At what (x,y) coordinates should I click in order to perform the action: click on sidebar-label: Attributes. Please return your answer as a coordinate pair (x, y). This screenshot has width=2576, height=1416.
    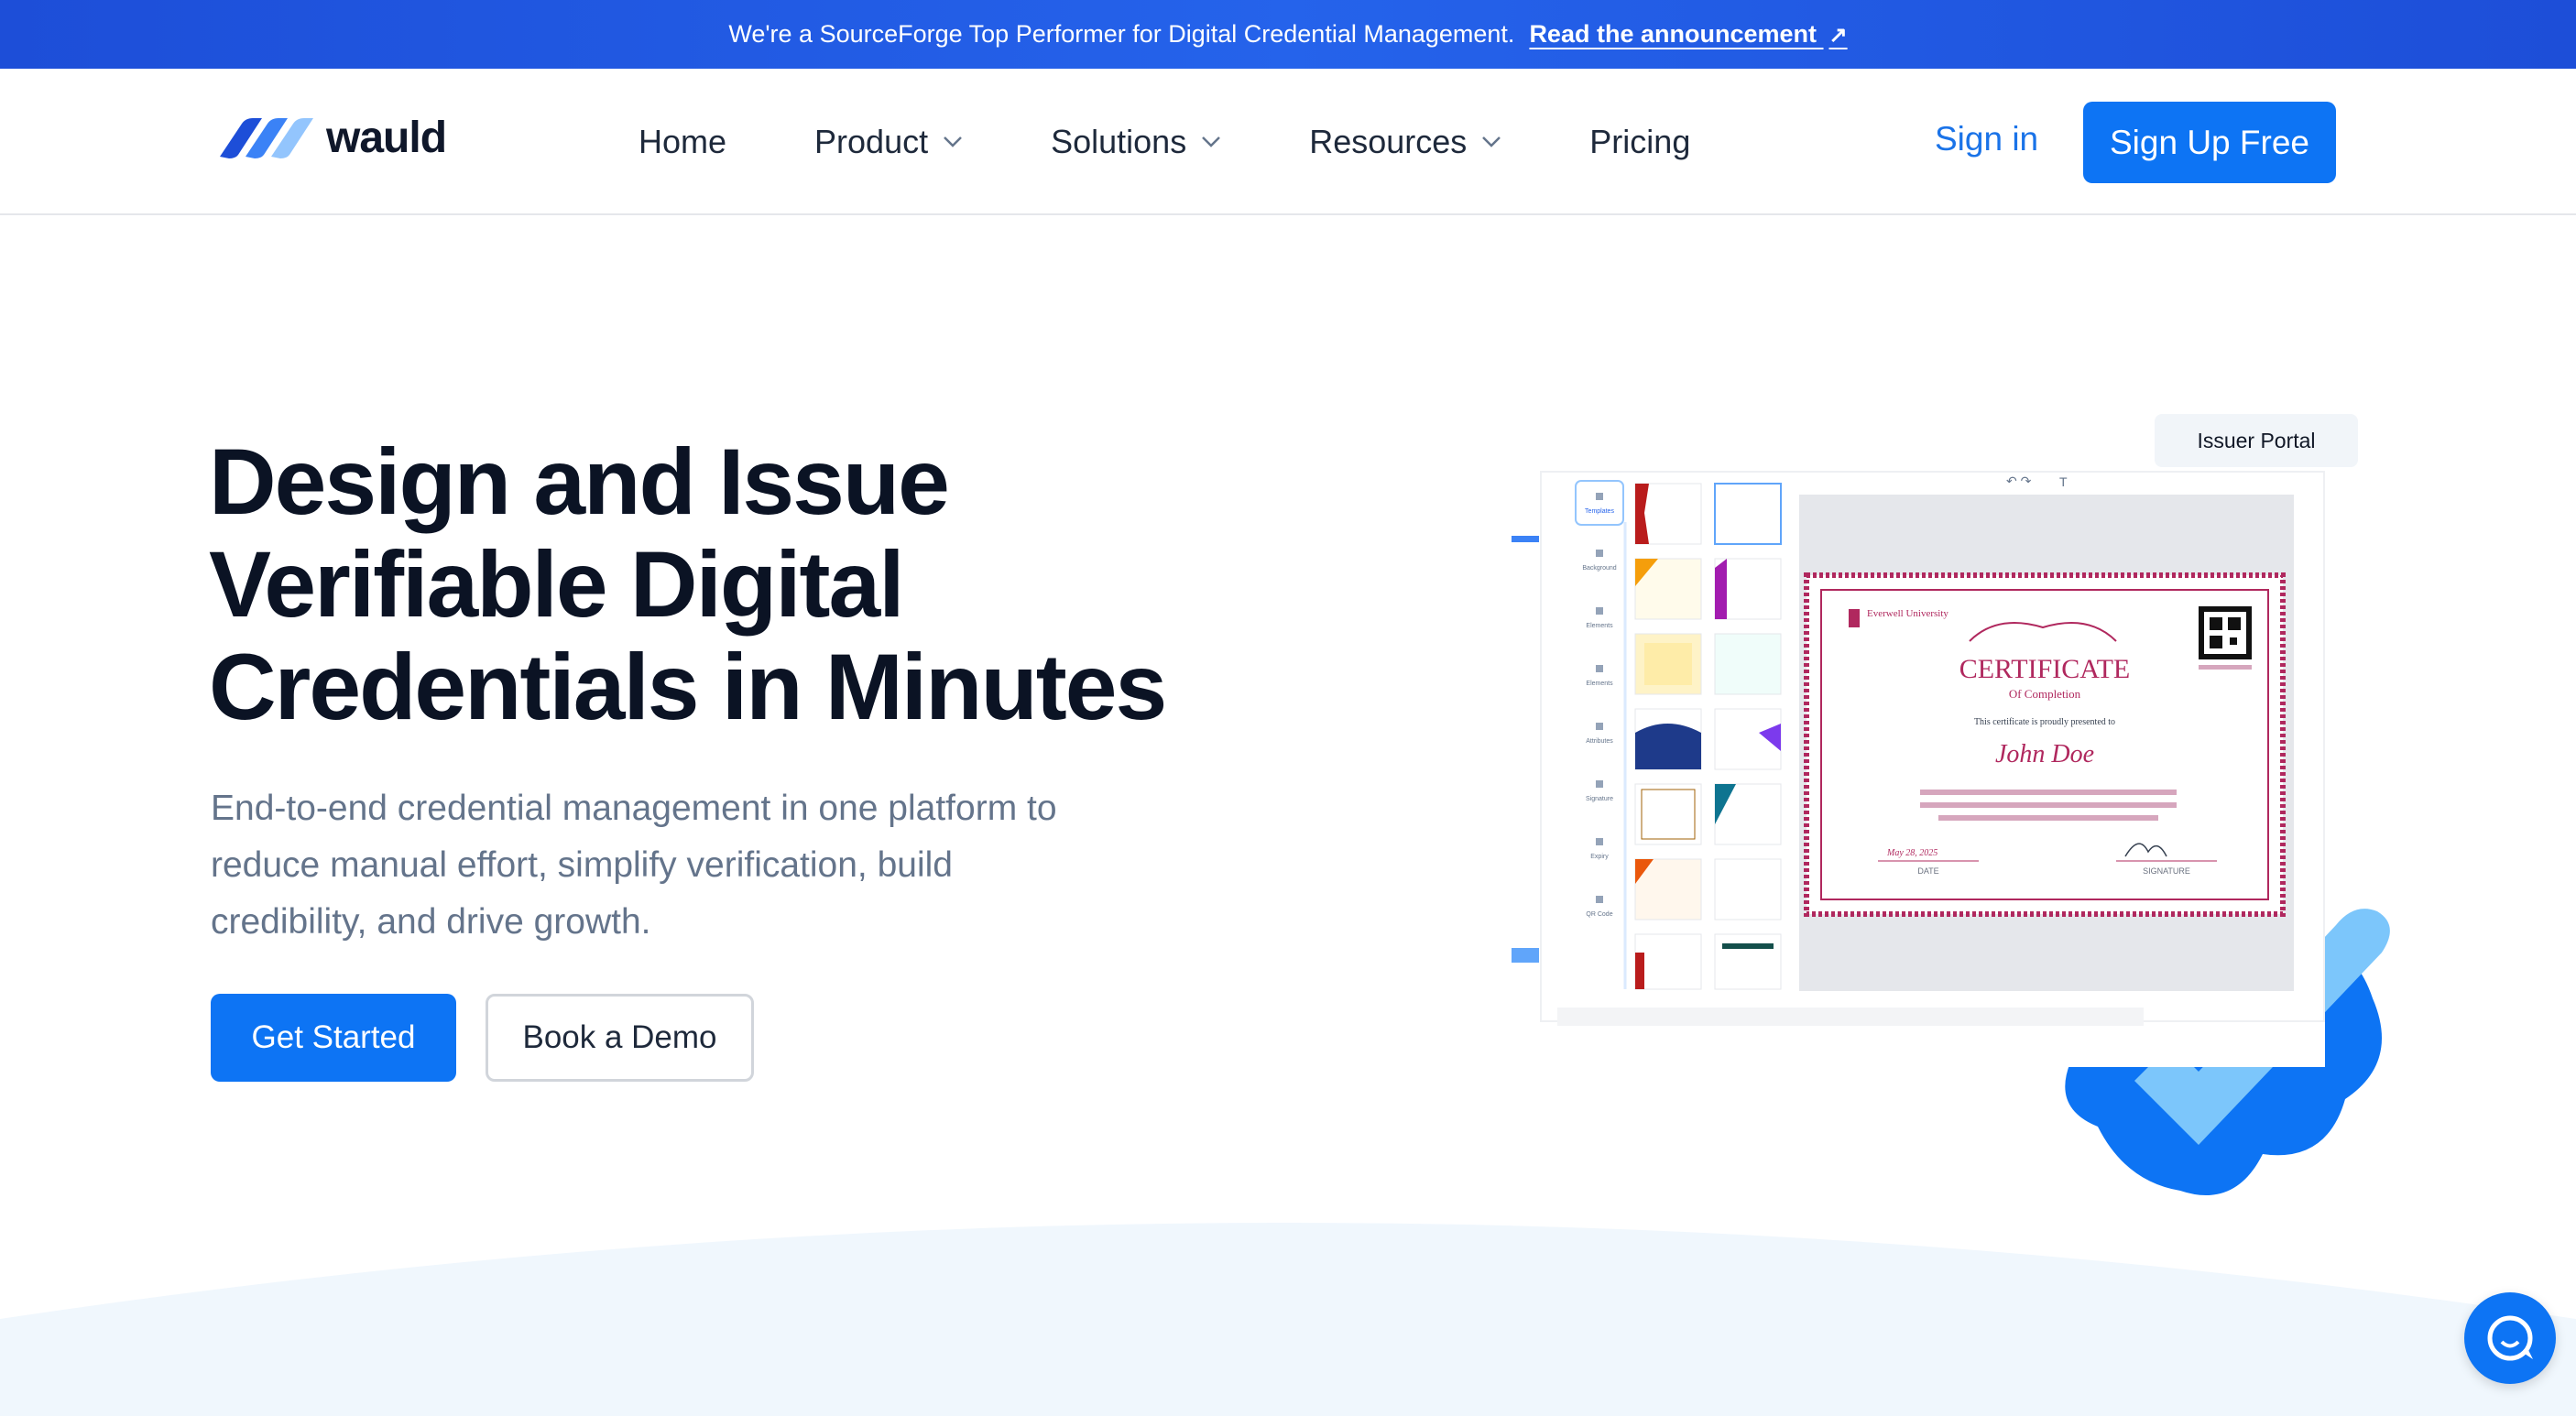
    Looking at the image, I should click on (1600, 741).